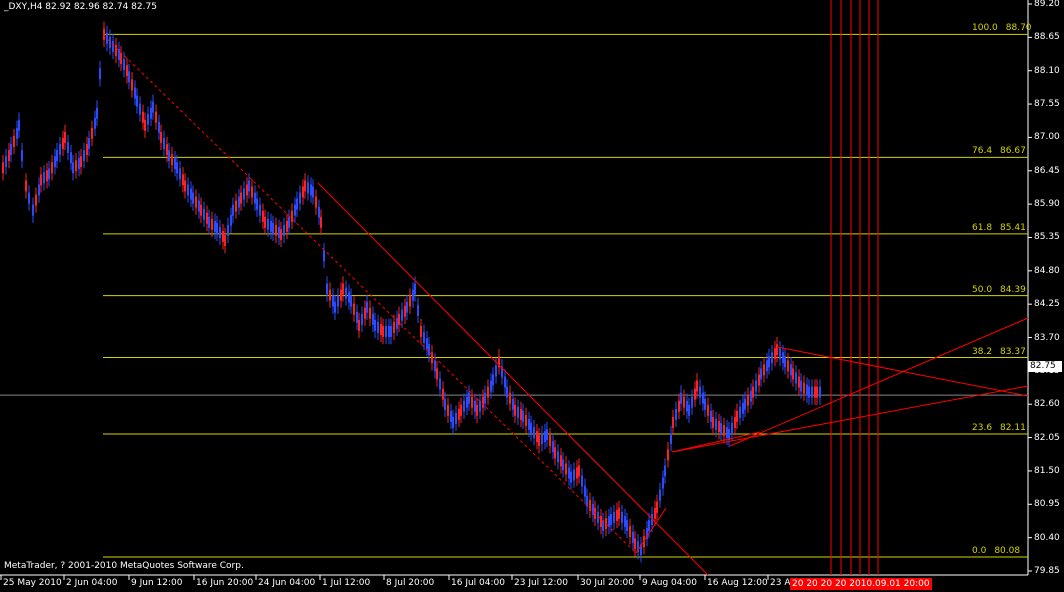  Describe the element at coordinates (999, 228) in the screenshot. I see `fib-level-label: 61.8 85.41` at that location.